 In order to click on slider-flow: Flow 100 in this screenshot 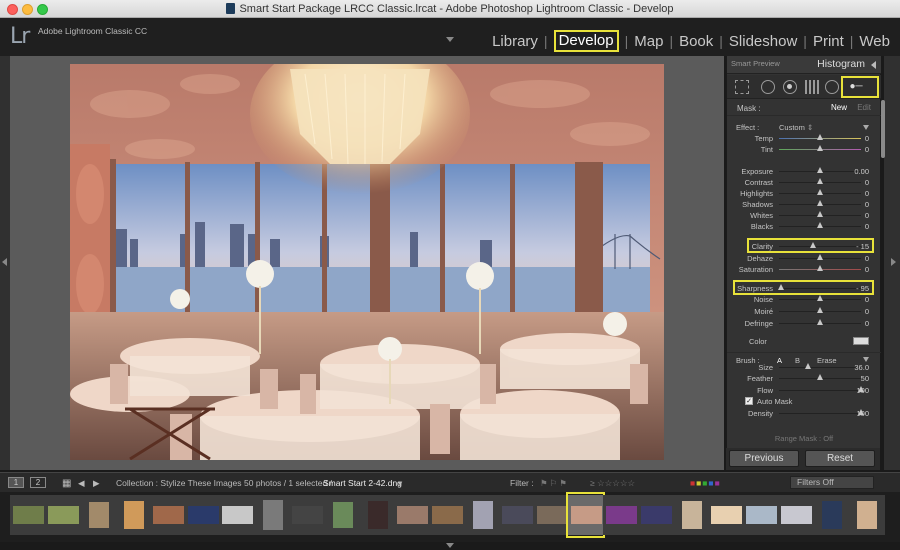, I will do `click(804, 390)`.